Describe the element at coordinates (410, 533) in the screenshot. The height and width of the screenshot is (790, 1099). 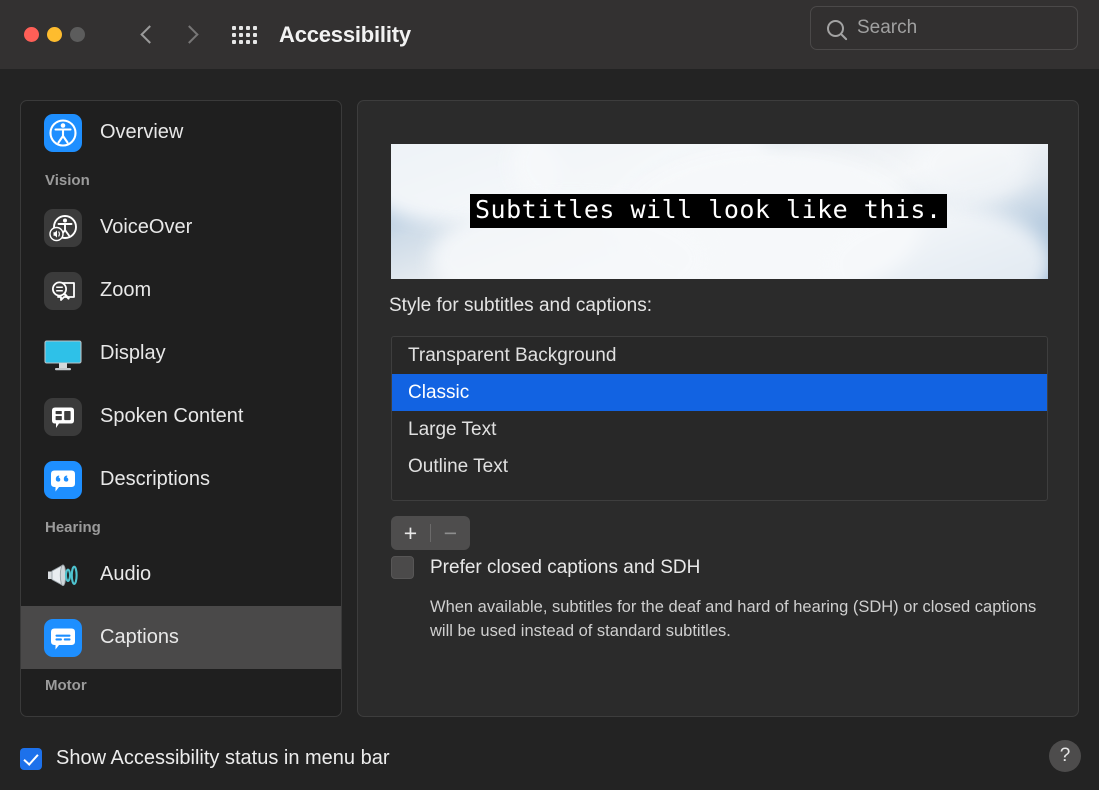
I see `add-style-button: +` at that location.